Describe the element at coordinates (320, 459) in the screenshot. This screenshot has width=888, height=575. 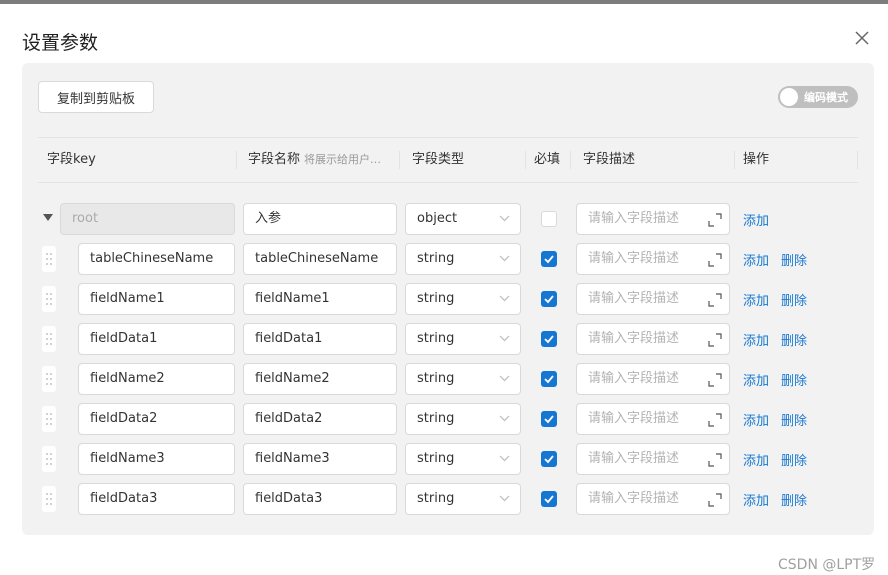
I see `field-name-input: fieldName3` at that location.